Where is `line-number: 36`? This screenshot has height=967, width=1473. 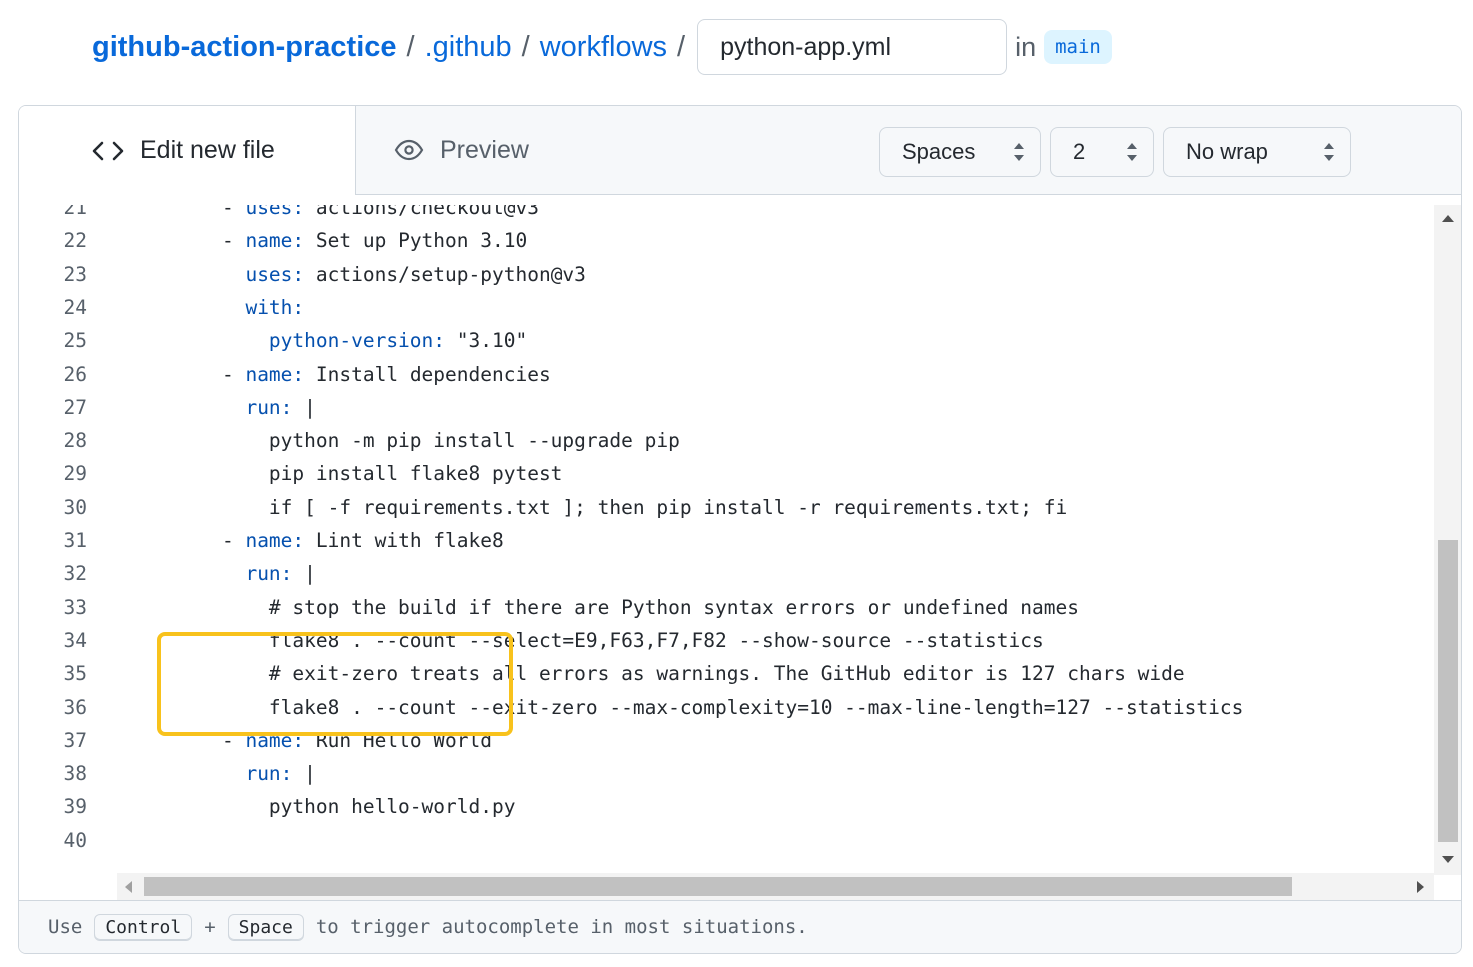 line-number: 36 is located at coordinates (75, 707).